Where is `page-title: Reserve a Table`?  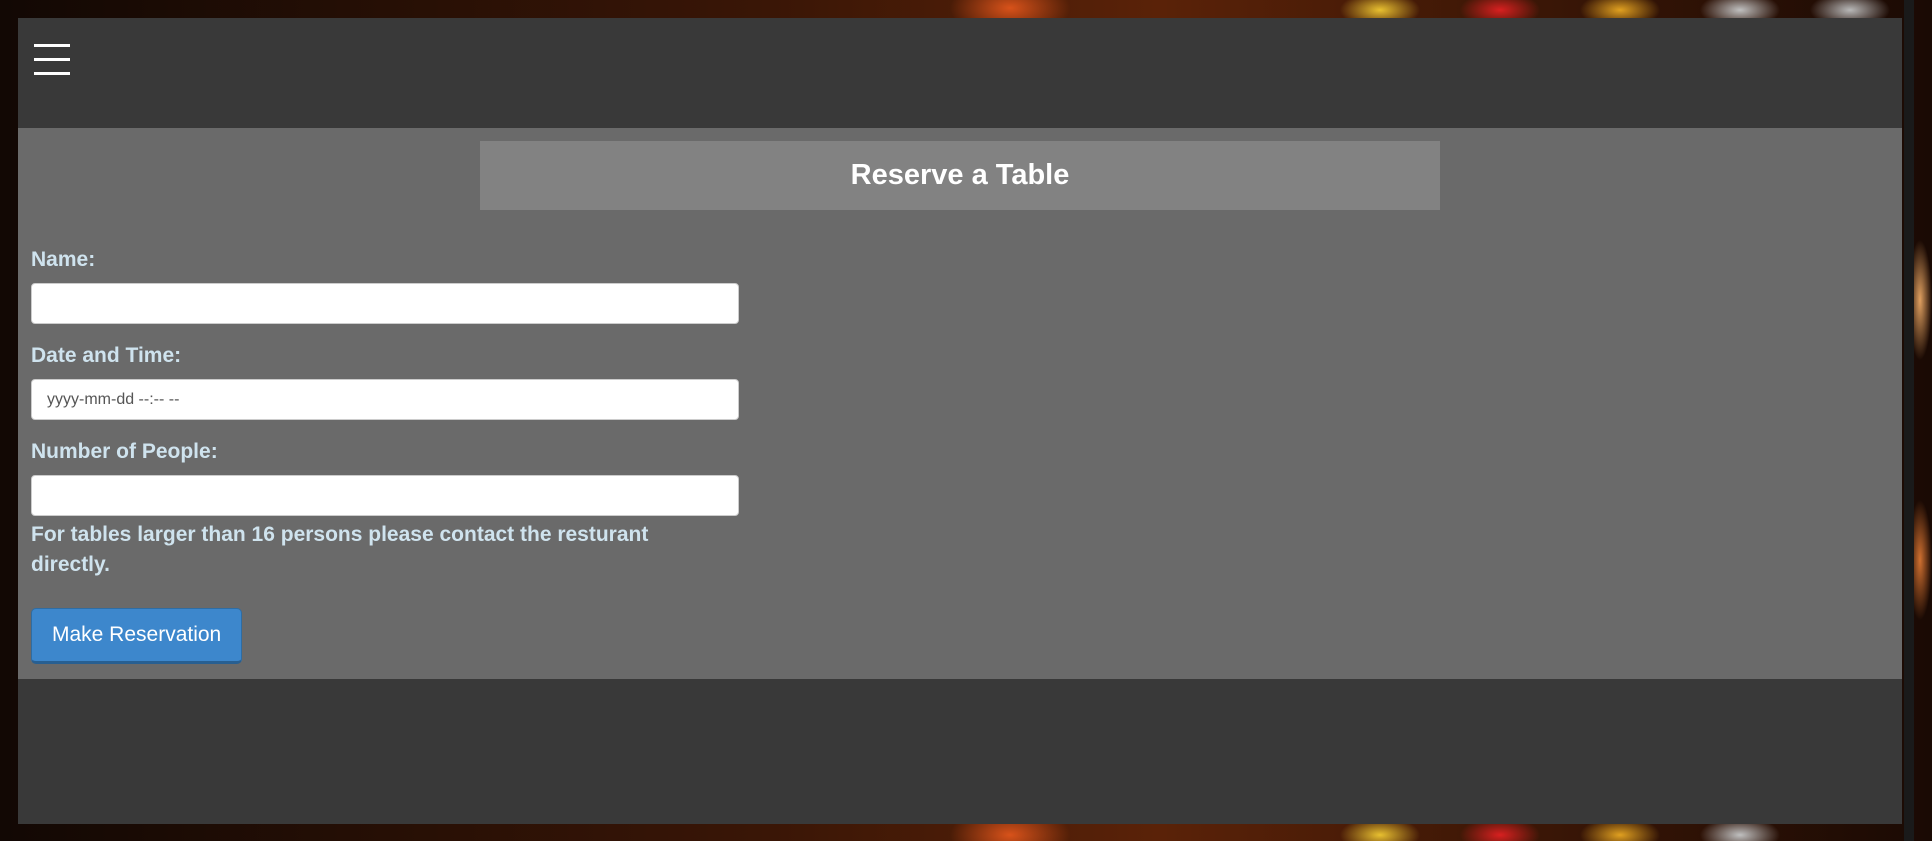
page-title: Reserve a Table is located at coordinates (960, 175).